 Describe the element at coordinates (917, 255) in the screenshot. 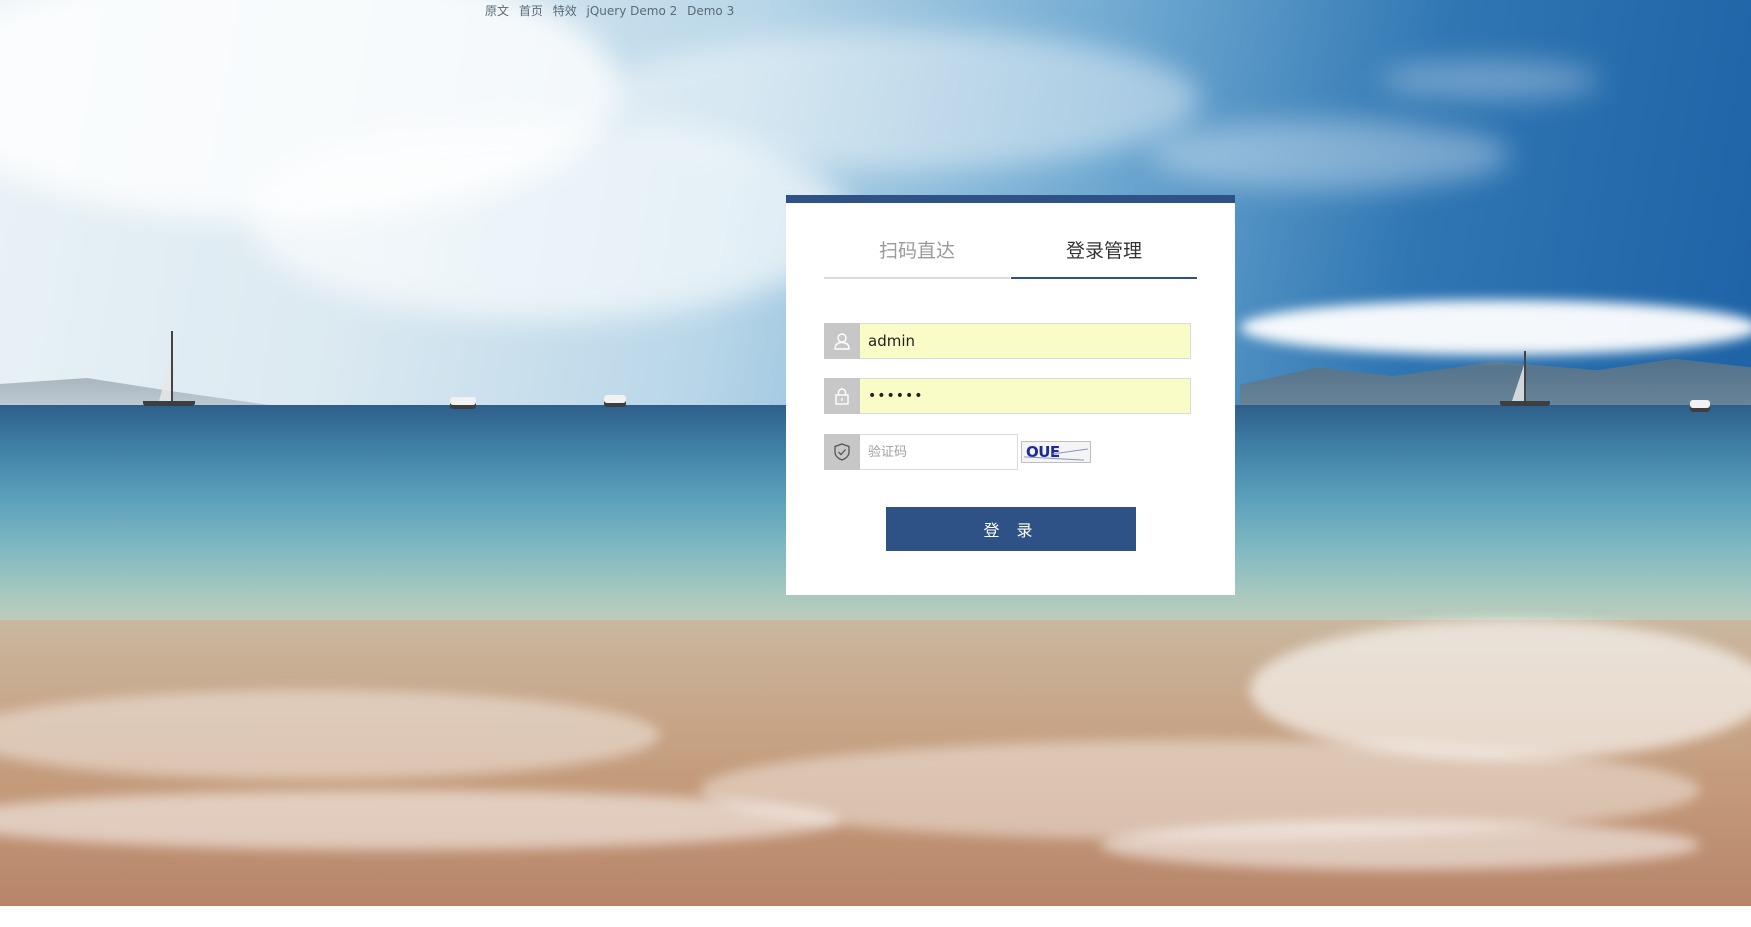

I see `tab-scan-qr: 扫码直达` at that location.